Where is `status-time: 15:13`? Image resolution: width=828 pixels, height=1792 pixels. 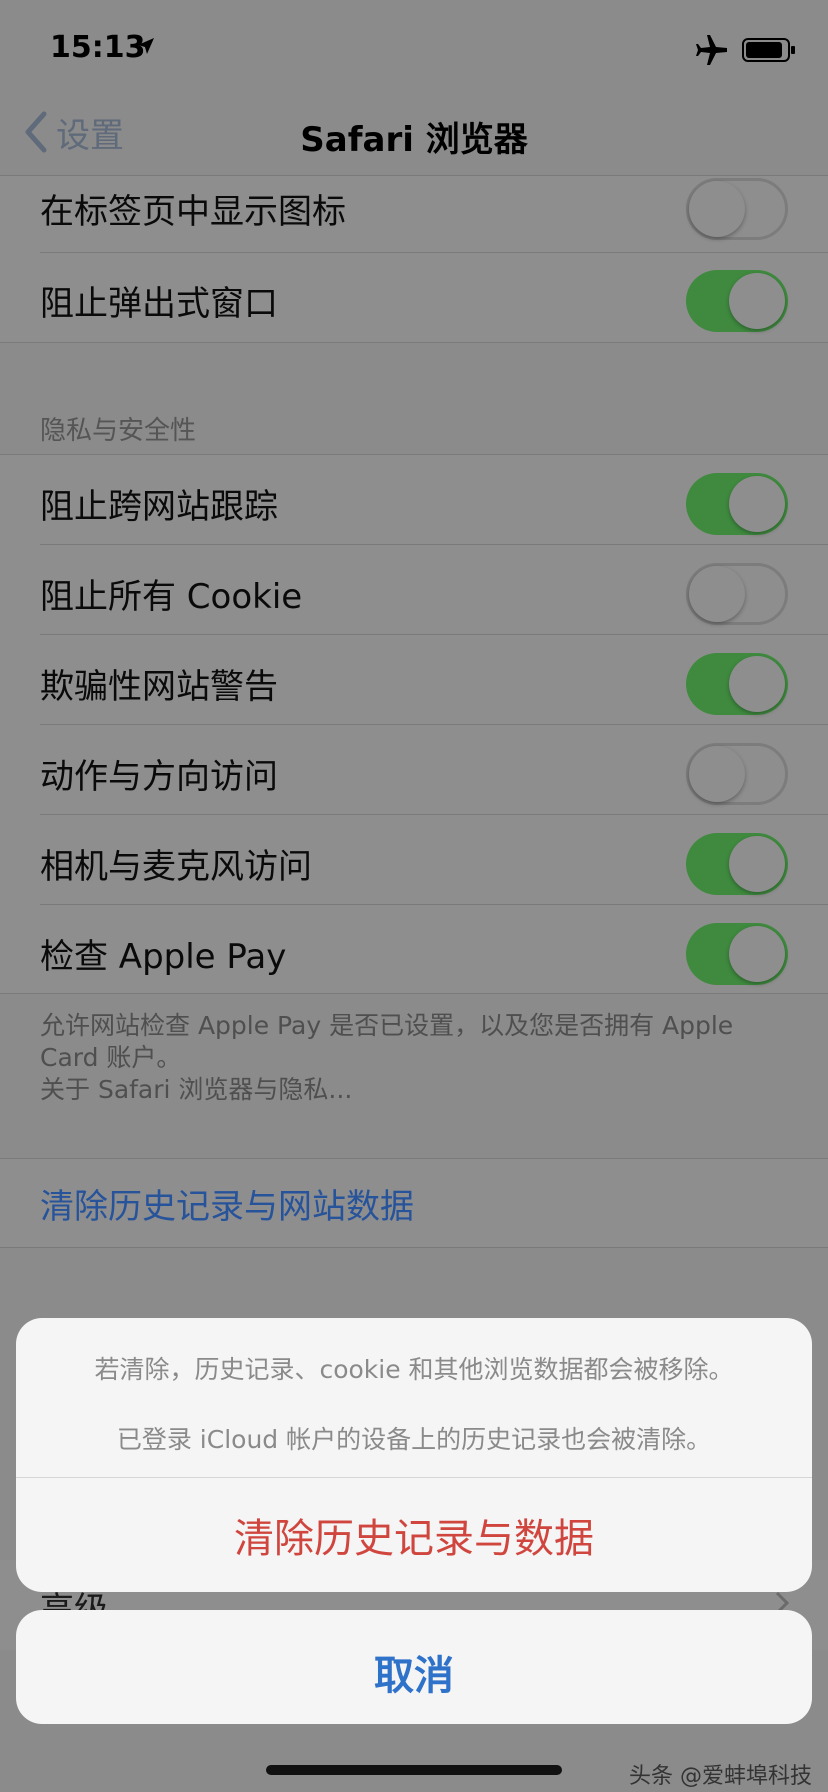
status-time: 15:13 is located at coordinates (98, 47).